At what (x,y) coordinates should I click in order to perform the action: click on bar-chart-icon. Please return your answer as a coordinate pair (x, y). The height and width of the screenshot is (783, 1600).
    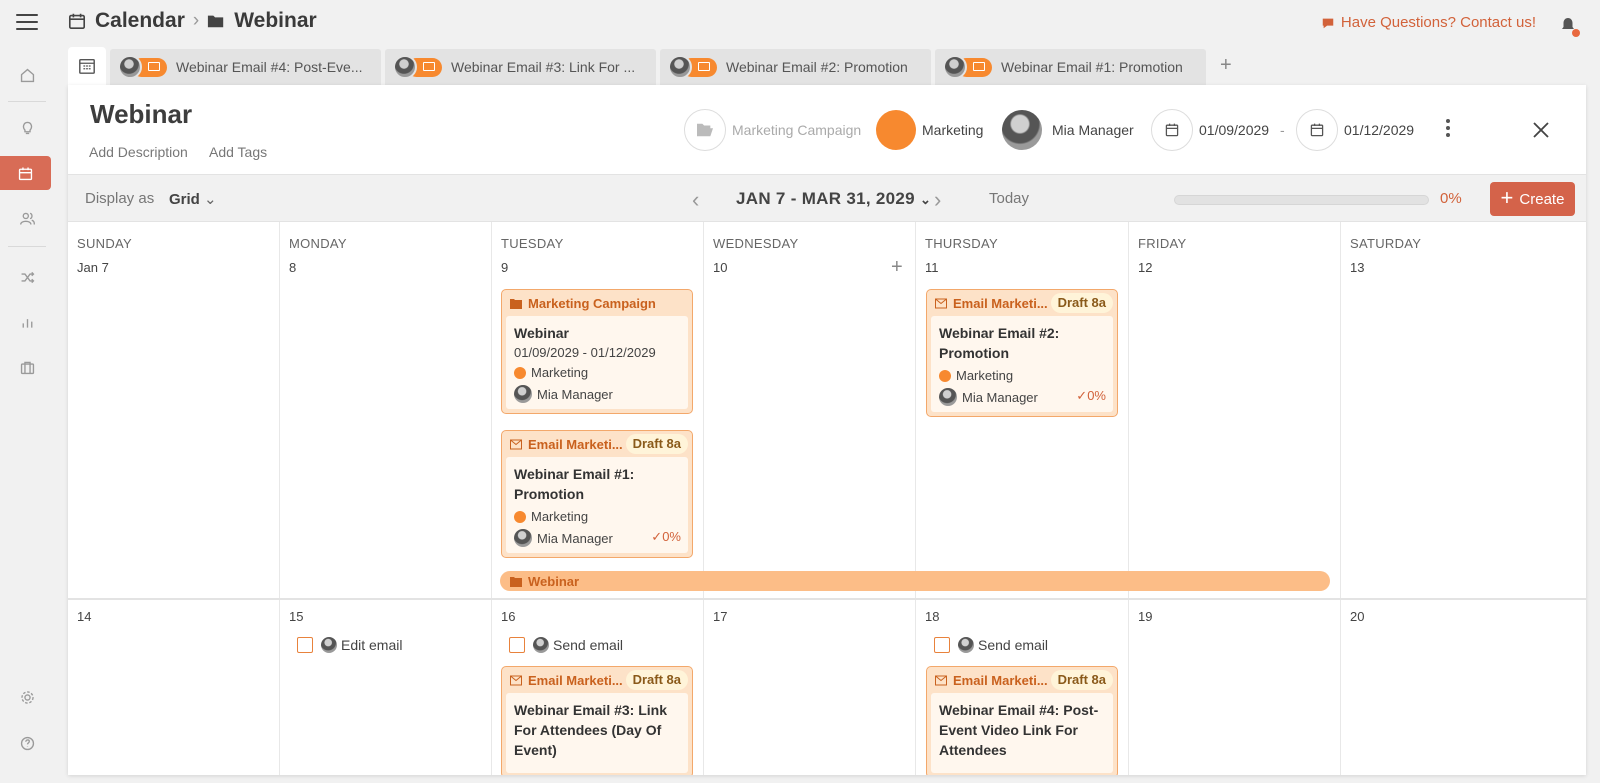
    Looking at the image, I should click on (27, 322).